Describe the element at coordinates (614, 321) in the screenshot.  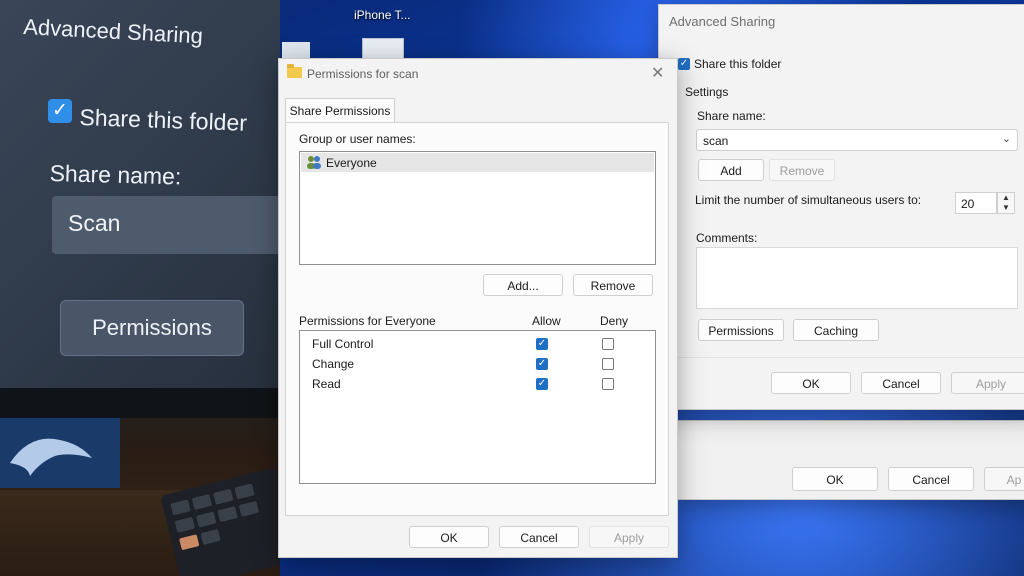
I see `deny-header: Deny` at that location.